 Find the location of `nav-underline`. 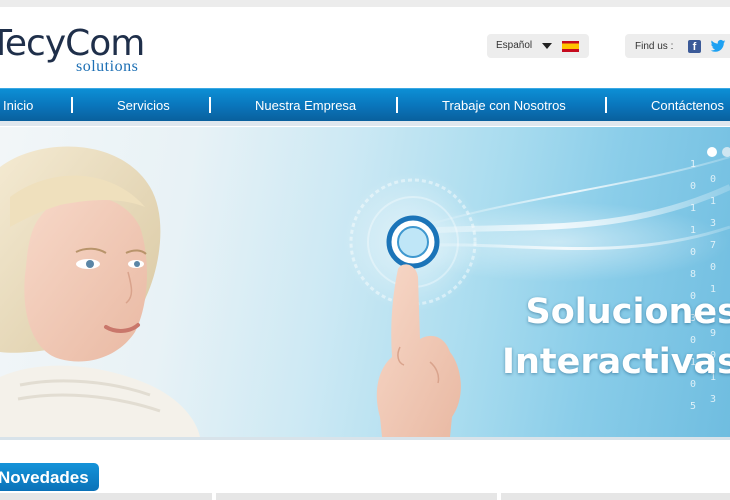

nav-underline is located at coordinates (365, 123).